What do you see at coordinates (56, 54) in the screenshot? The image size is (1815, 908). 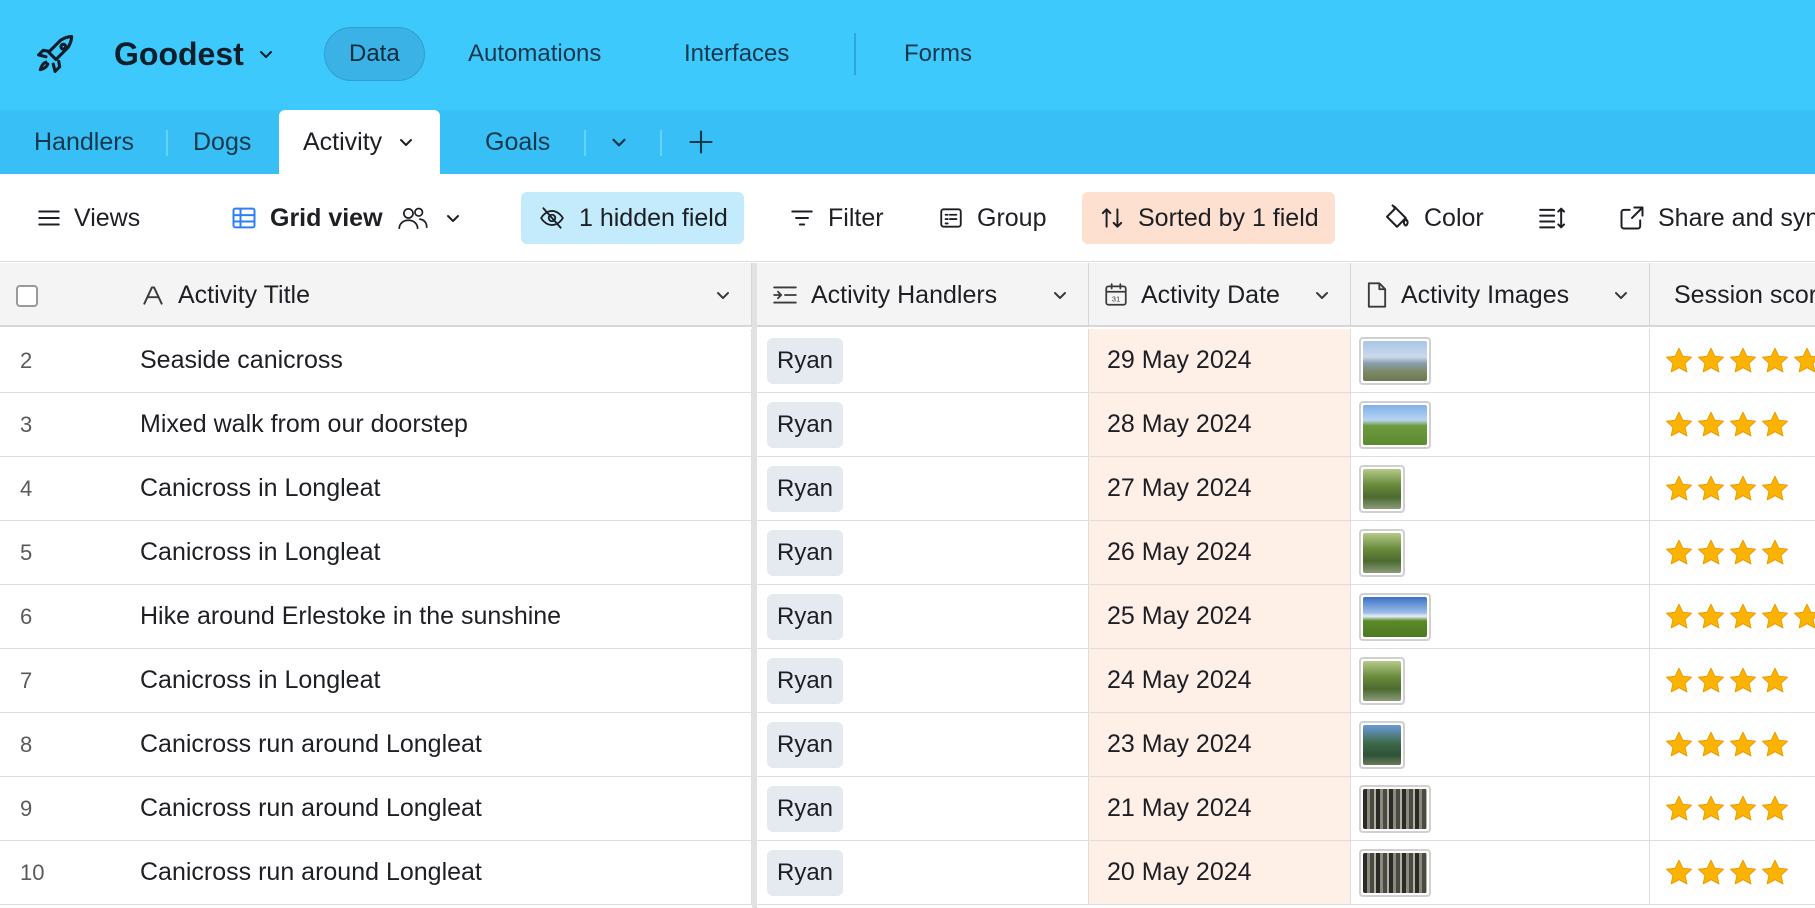 I see `rocket-icon` at bounding box center [56, 54].